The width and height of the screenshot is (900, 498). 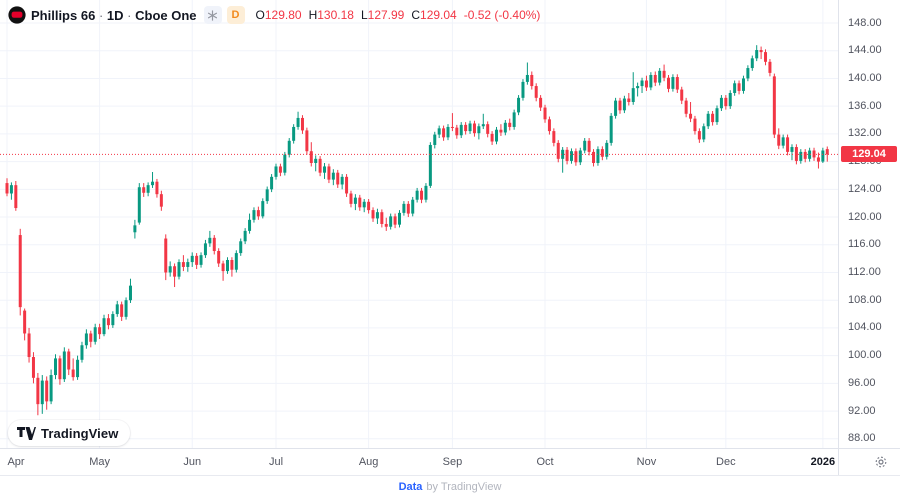 What do you see at coordinates (862, 382) in the screenshot?
I see `price-tick-label: 96.00` at bounding box center [862, 382].